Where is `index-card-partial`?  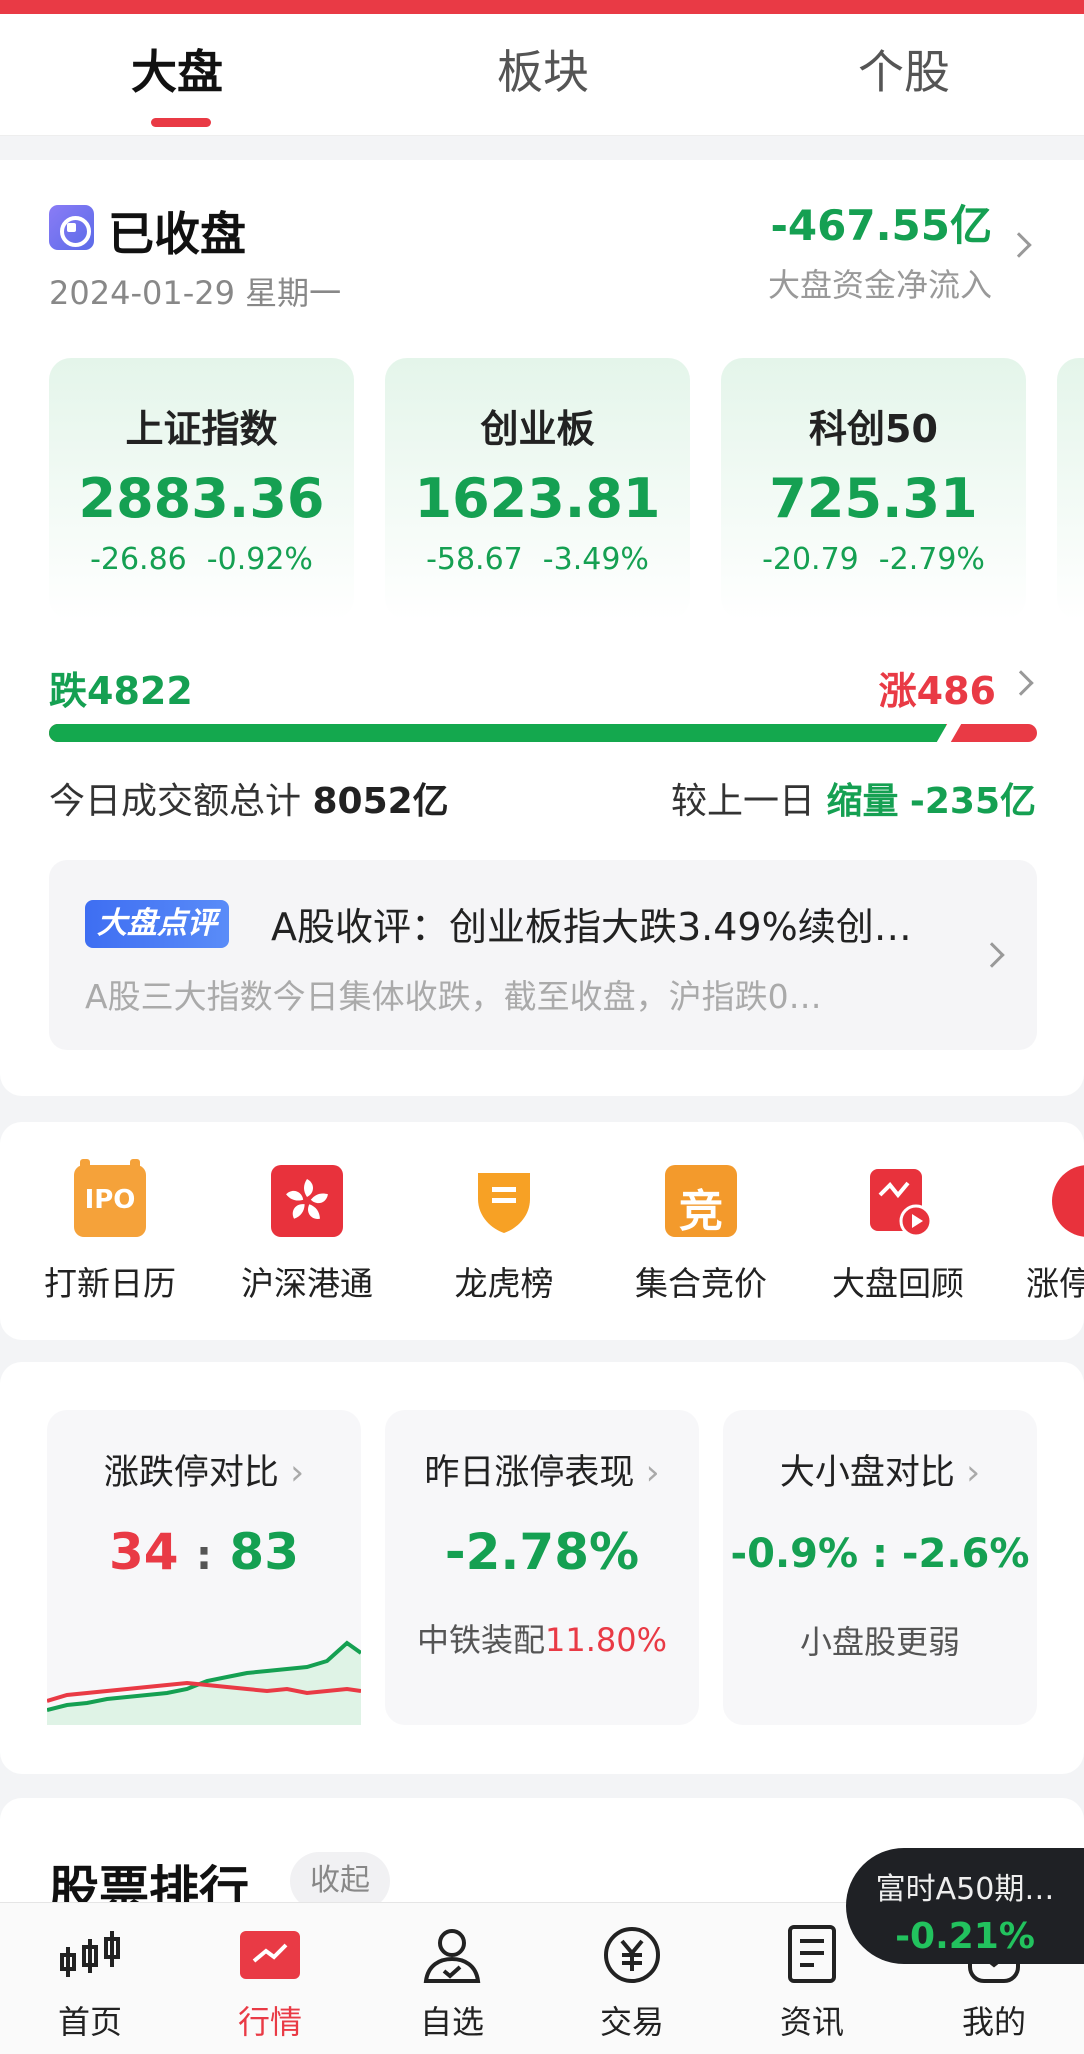
index-card-partial is located at coordinates (1070, 489).